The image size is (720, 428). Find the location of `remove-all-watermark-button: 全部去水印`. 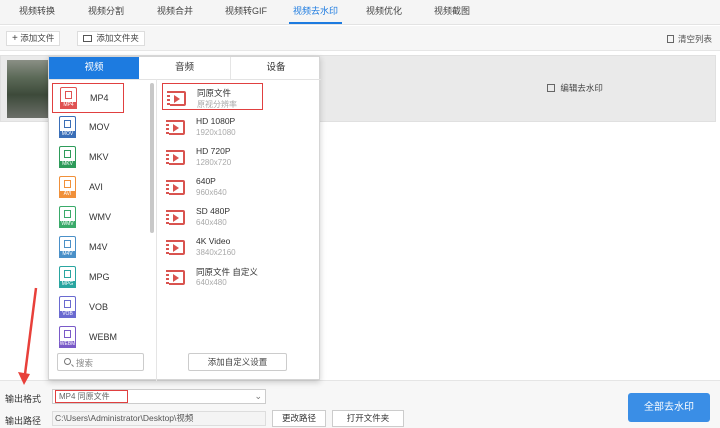

remove-all-watermark-button: 全部去水印 is located at coordinates (669, 407).